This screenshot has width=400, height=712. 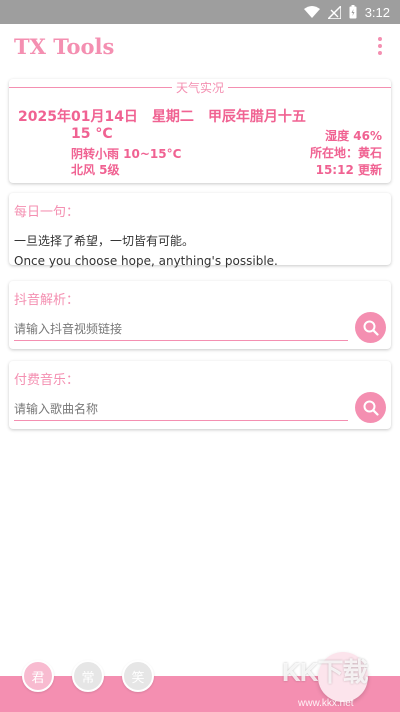 What do you see at coordinates (64, 46) in the screenshot?
I see `app-title: TX Tools` at bounding box center [64, 46].